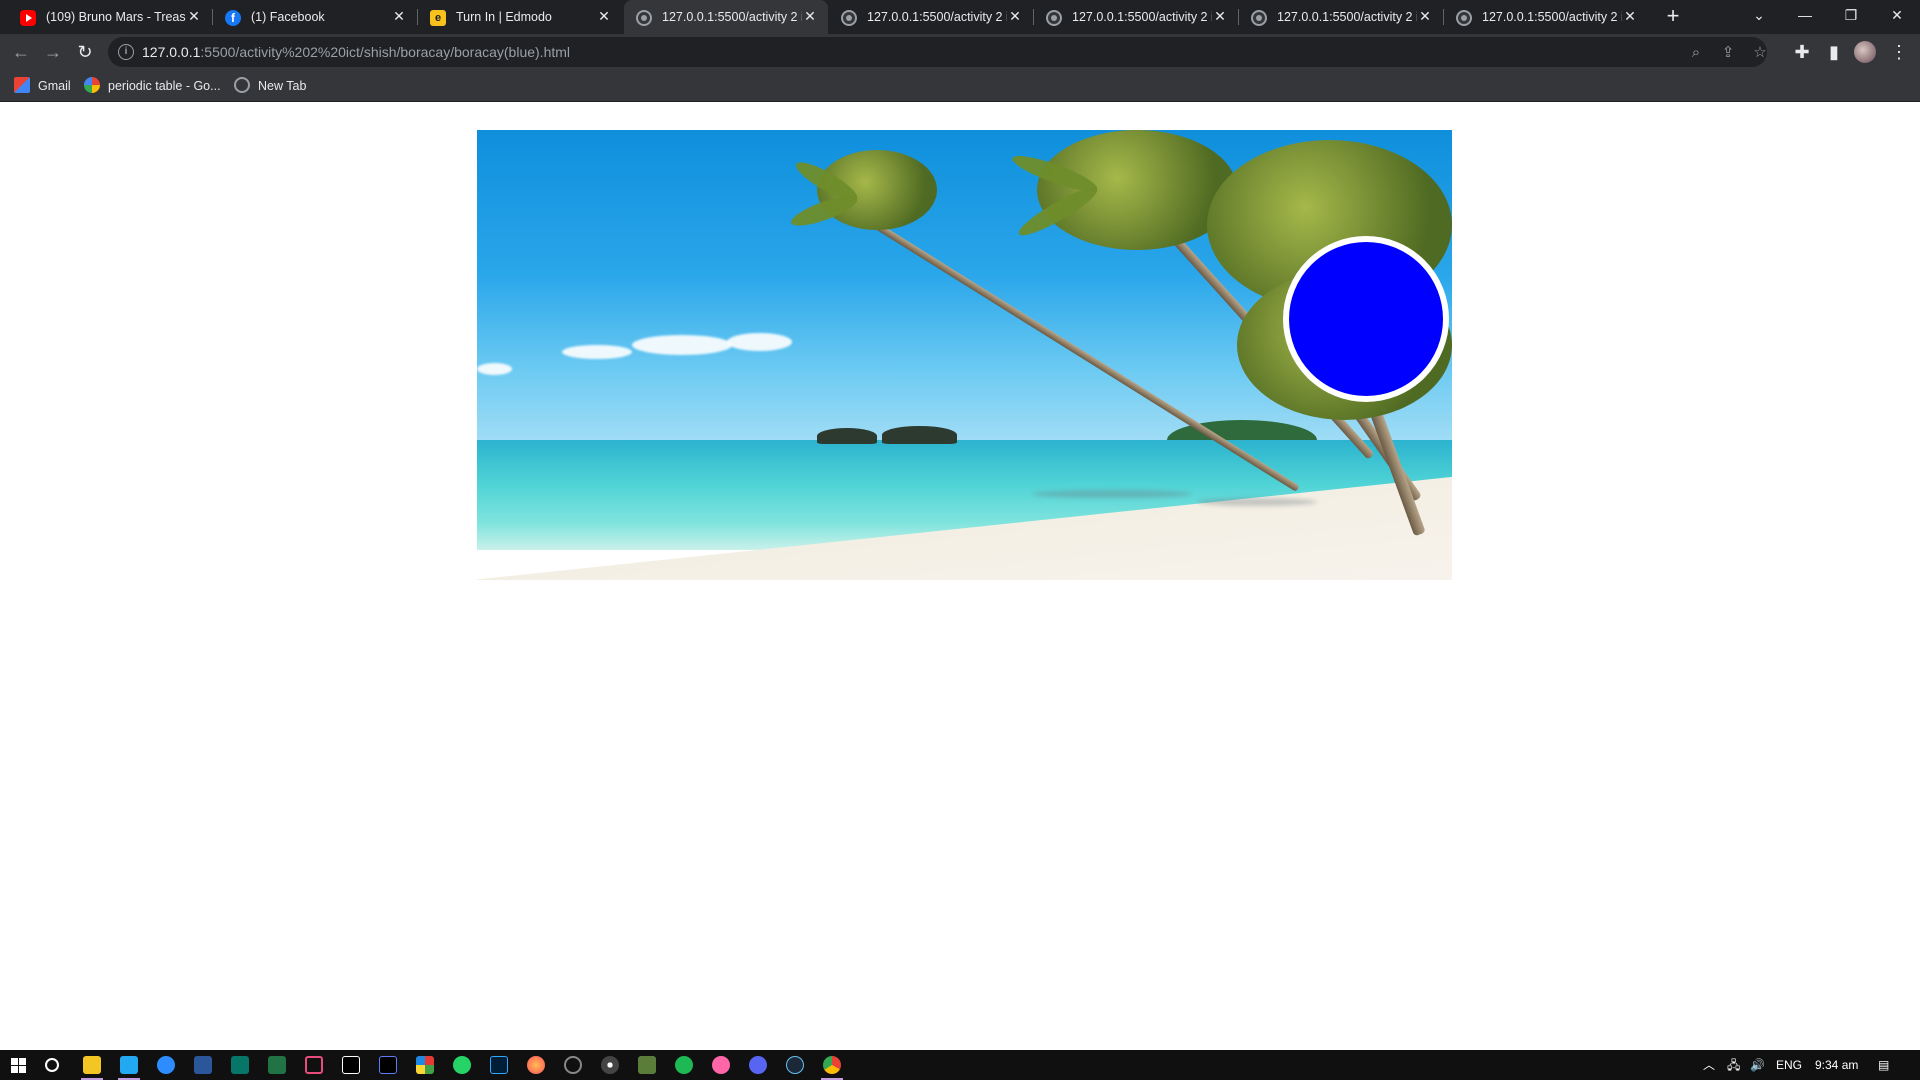 This screenshot has height=1080, width=1920. Describe the element at coordinates (960, 86) in the screenshot. I see `bookmarks-bar: Gmail periodic table - Go... New Tab` at that location.